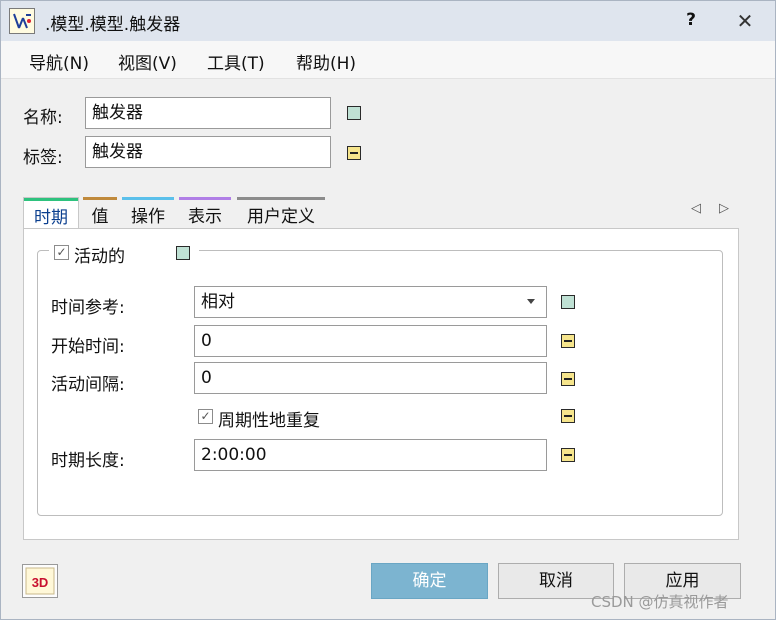  I want to click on tab-value-label: 值, so click(100, 217).